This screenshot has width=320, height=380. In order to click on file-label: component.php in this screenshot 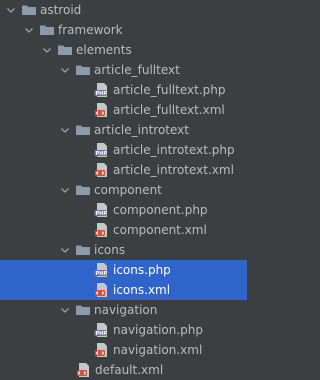, I will do `click(160, 210)`.